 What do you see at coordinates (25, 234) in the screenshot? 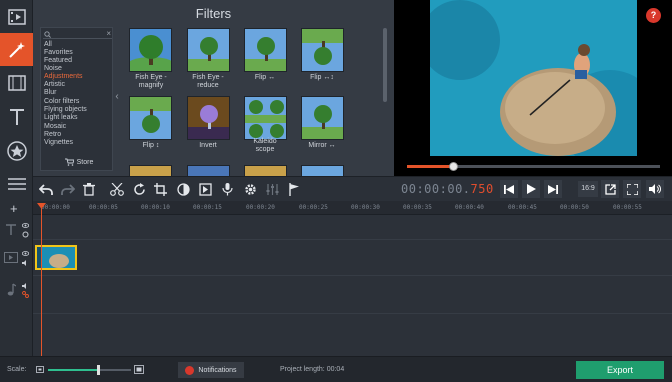
I see `link-icon` at bounding box center [25, 234].